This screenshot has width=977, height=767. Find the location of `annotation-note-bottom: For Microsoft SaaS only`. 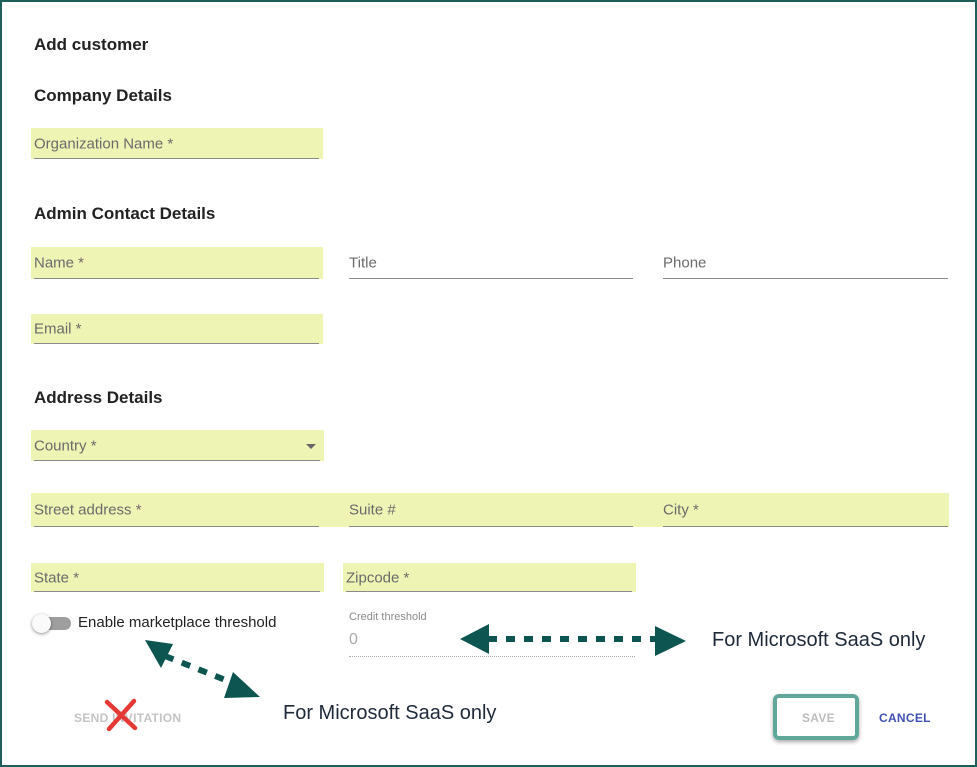

annotation-note-bottom: For Microsoft SaaS only is located at coordinates (390, 713).